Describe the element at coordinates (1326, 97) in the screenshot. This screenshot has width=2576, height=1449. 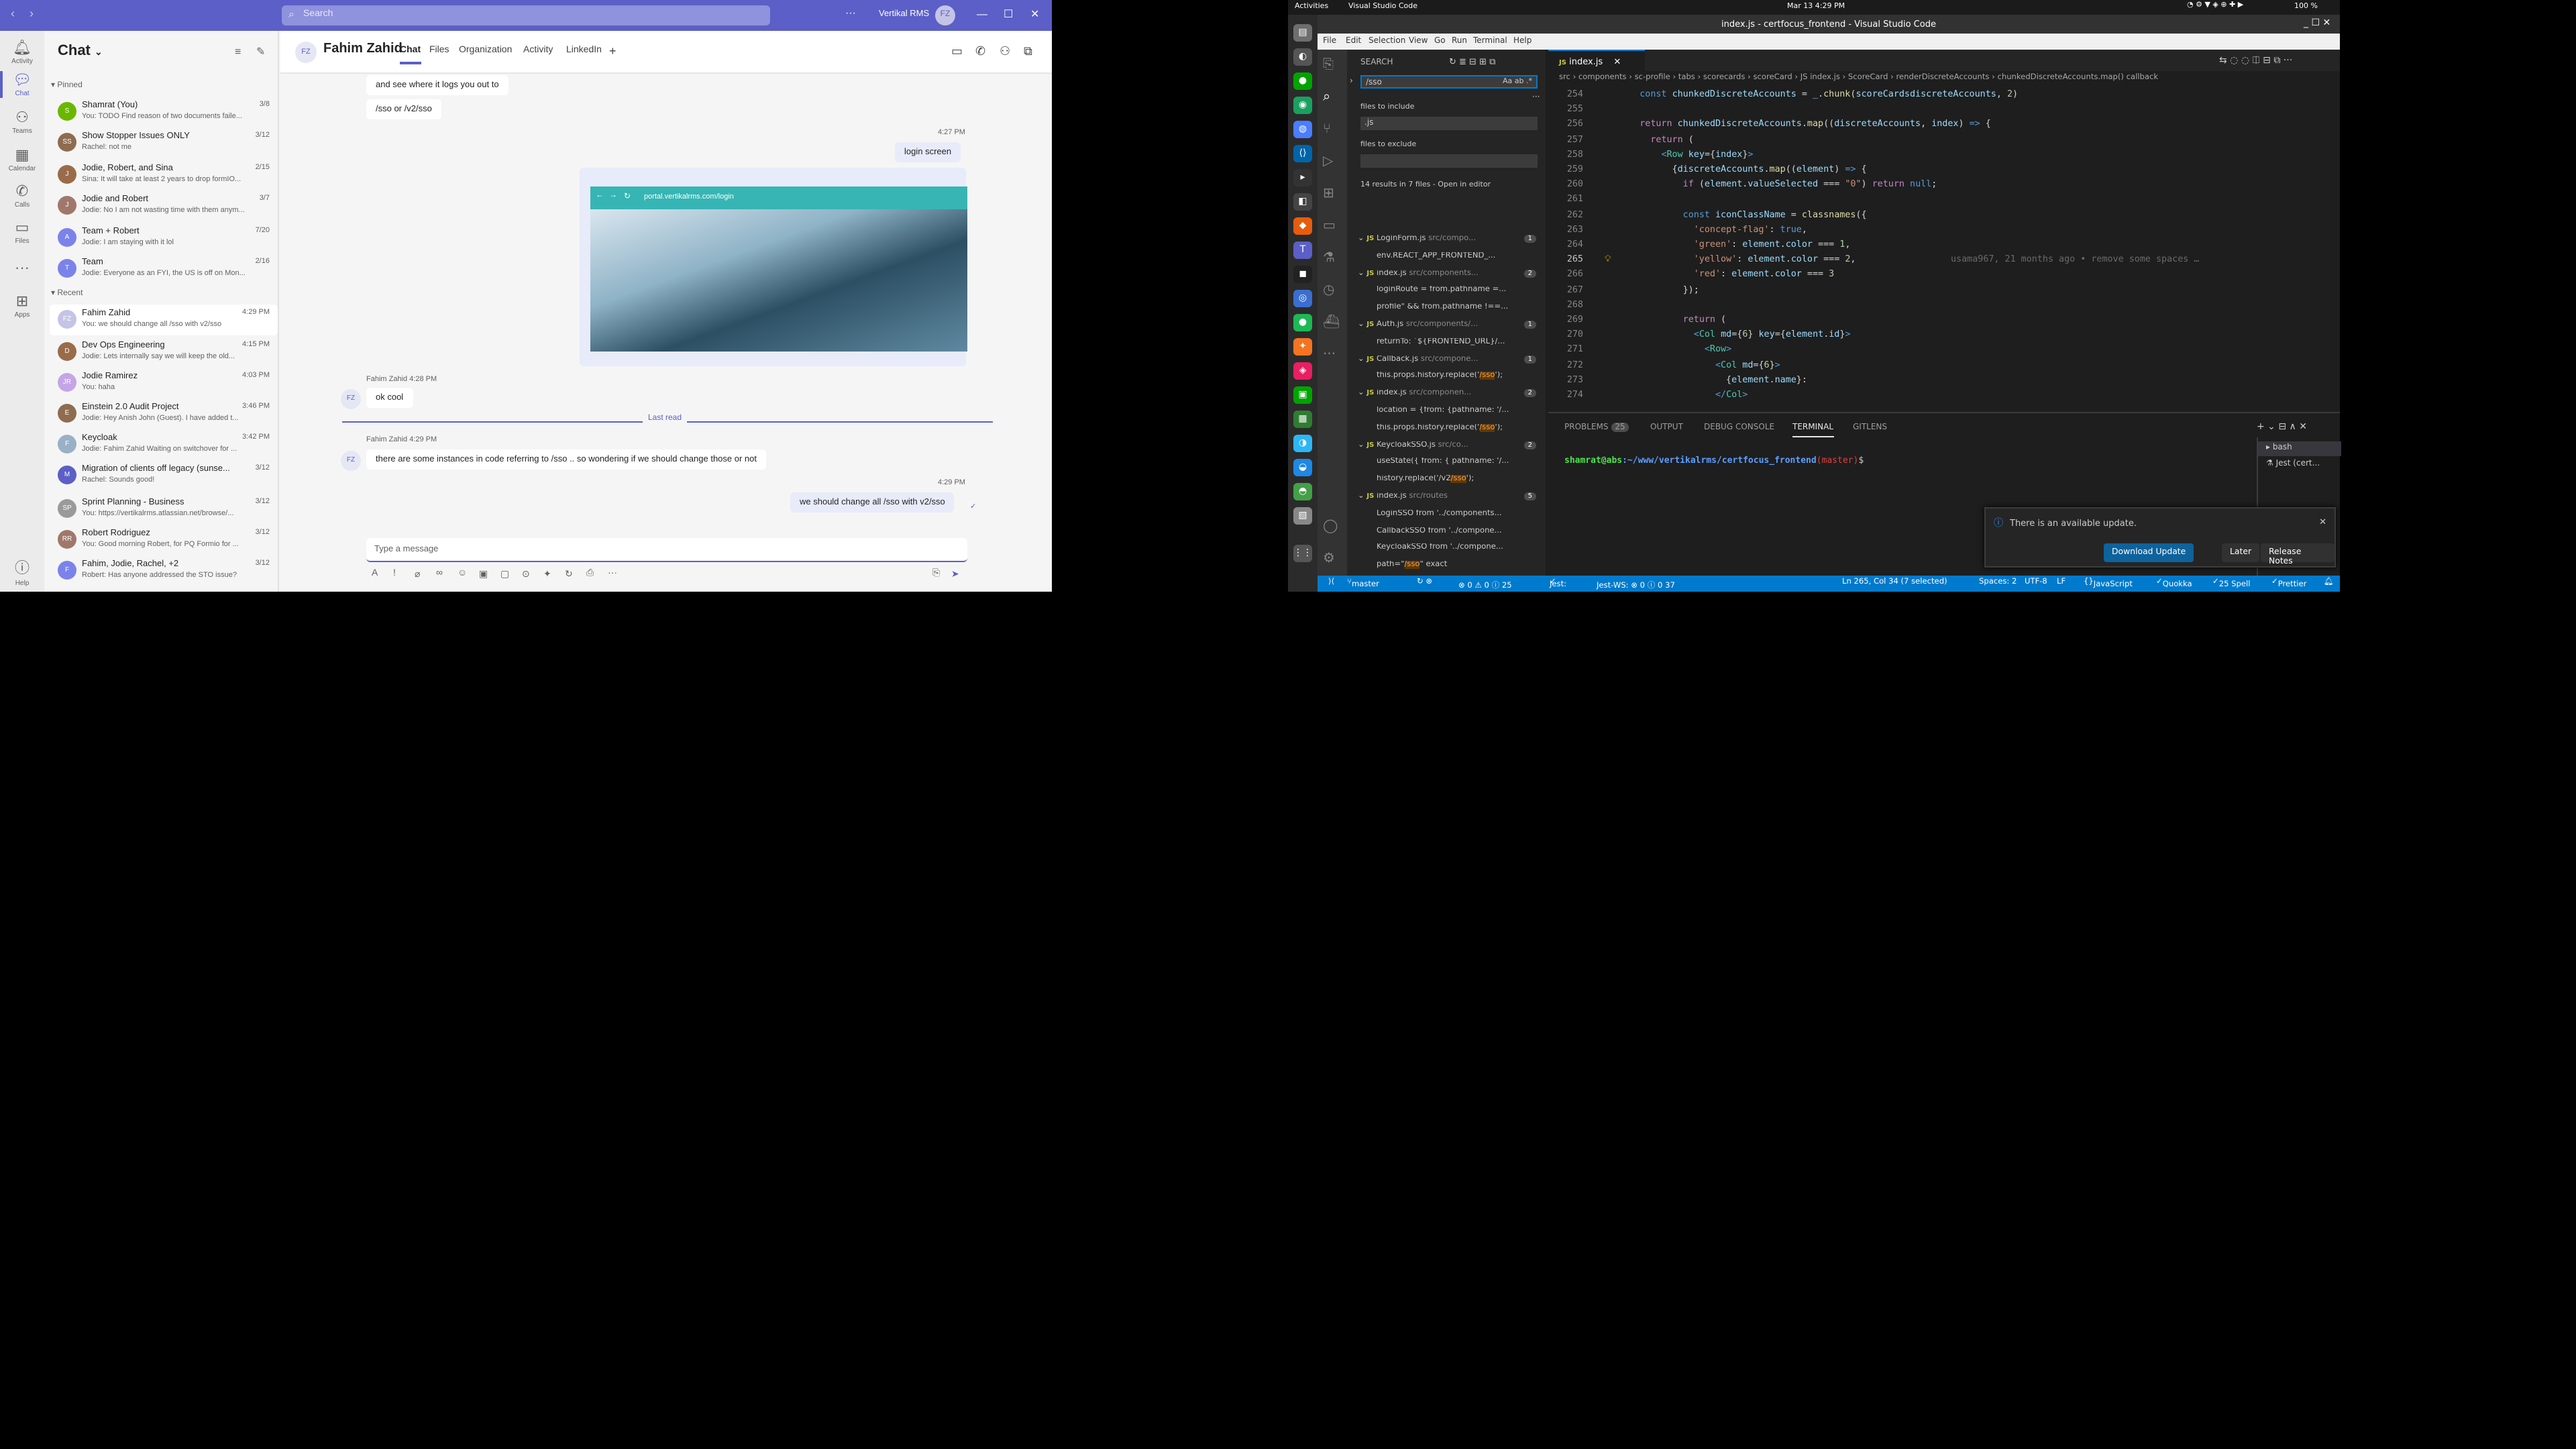
I see `search-icon: ⌕` at that location.